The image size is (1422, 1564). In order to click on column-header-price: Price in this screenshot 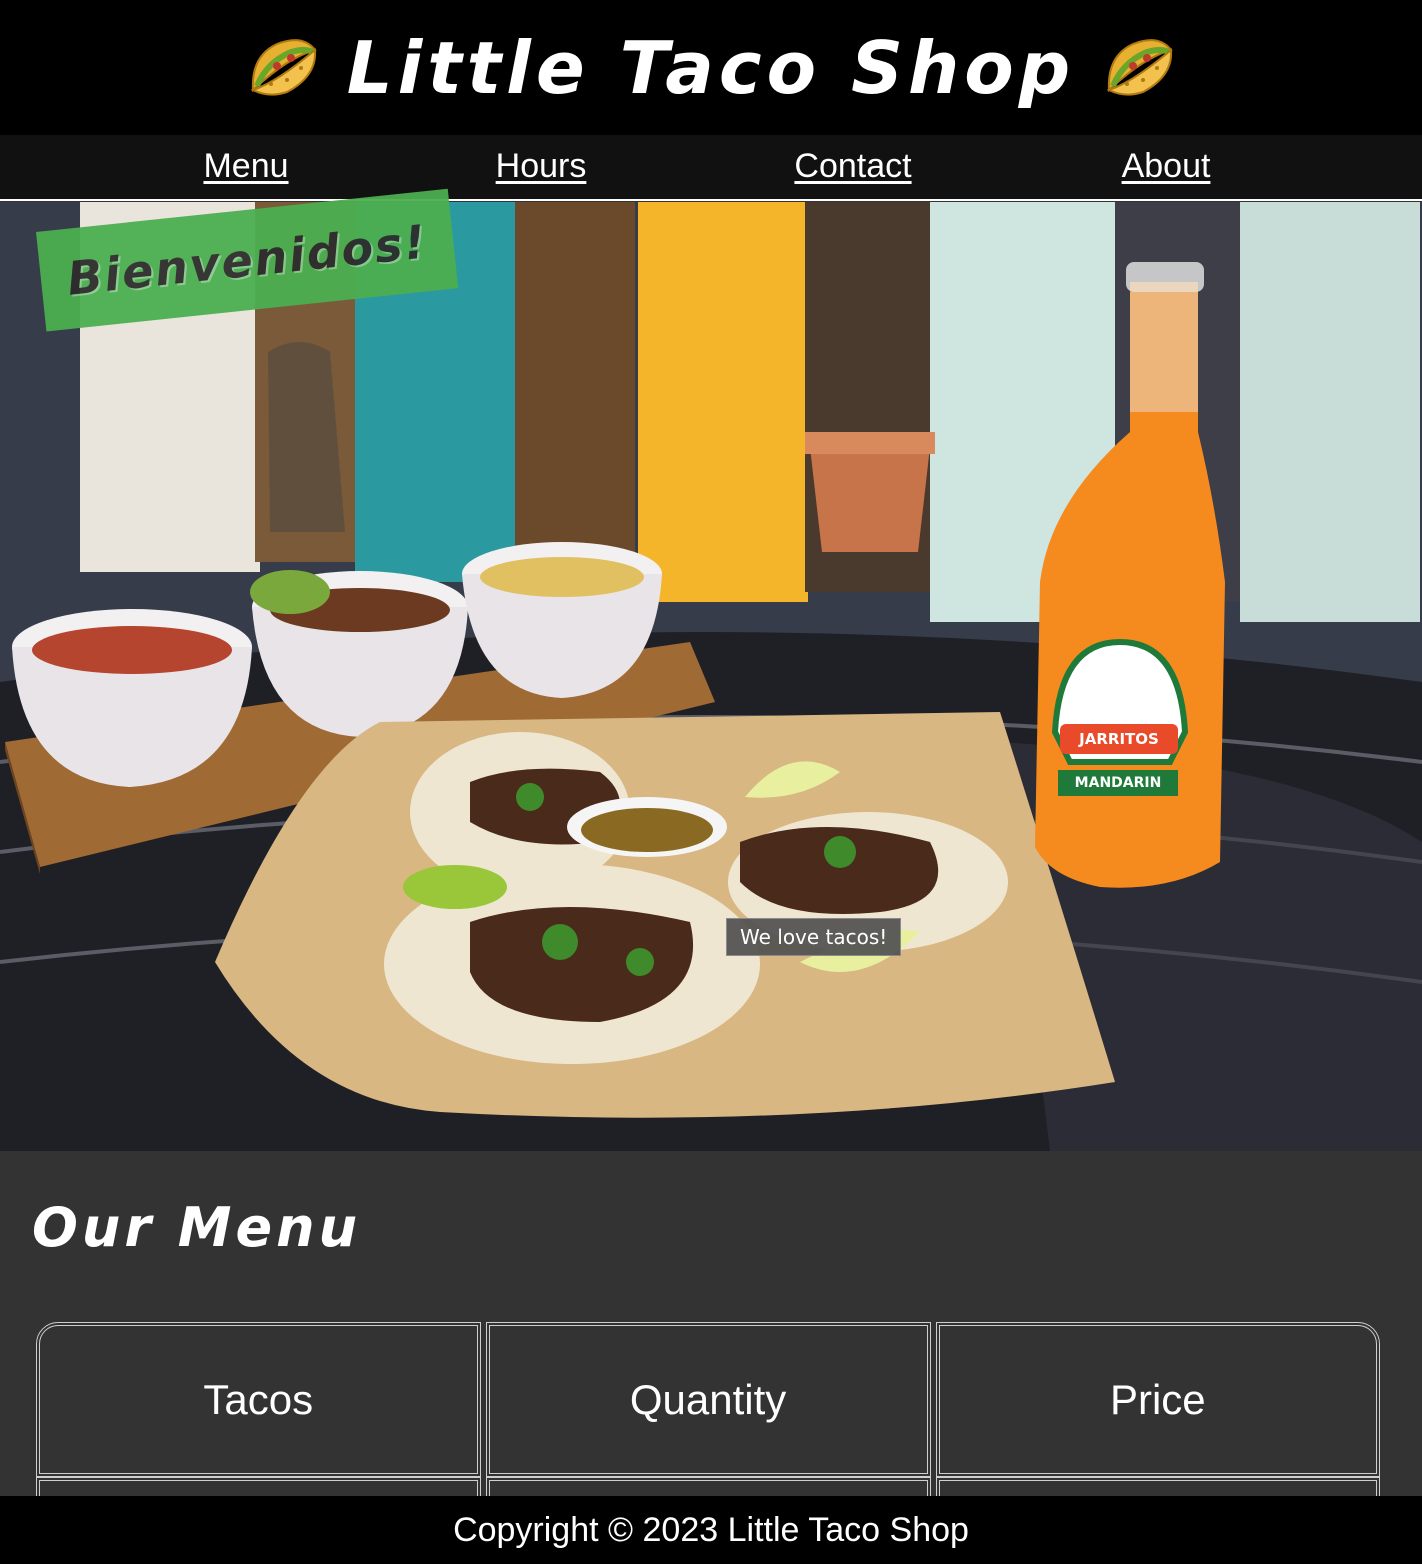, I will do `click(1157, 1399)`.